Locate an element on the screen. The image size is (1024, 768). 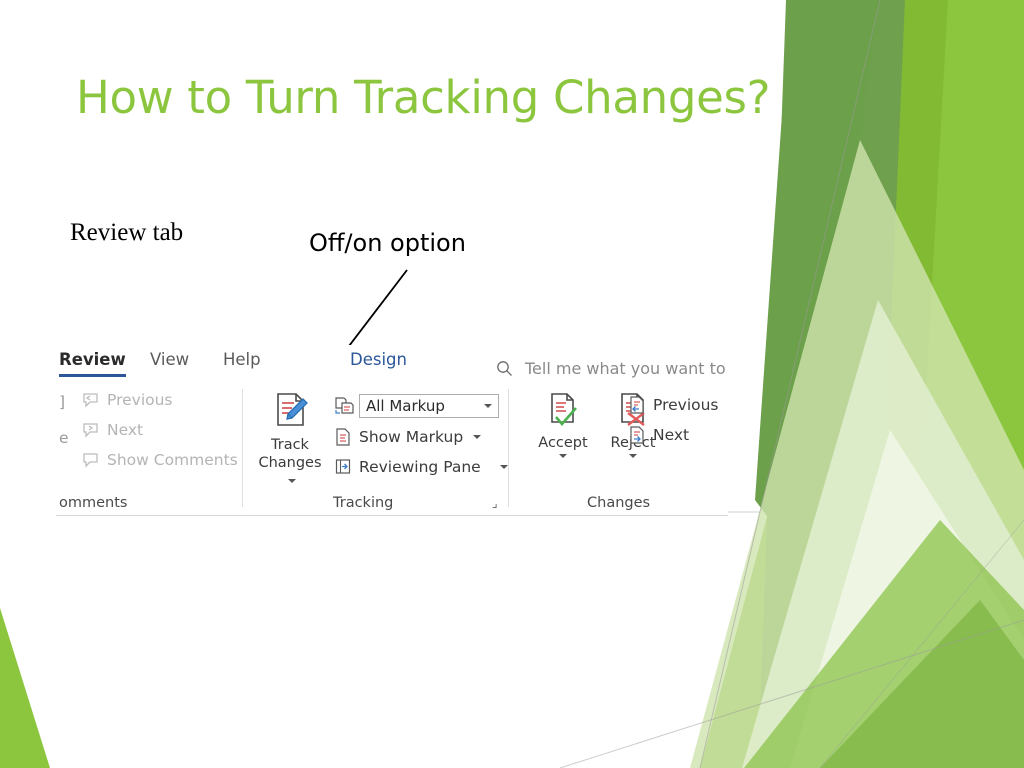
changes-previous-label: Previous is located at coordinates (686, 405).